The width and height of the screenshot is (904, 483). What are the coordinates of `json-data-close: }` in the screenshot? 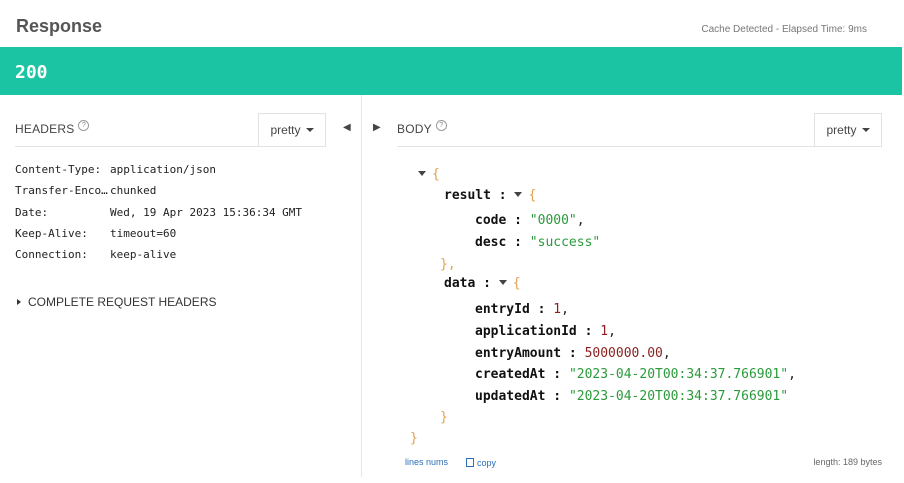 It's located at (444, 417).